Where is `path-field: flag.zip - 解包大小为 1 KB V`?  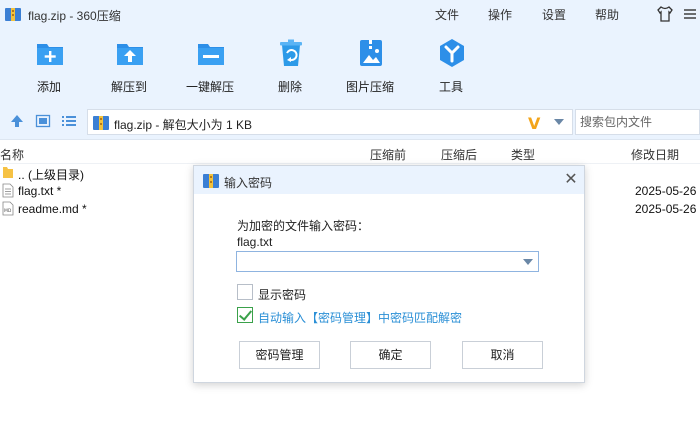
path-field: flag.zip - 解包大小为 1 KB V is located at coordinates (330, 122).